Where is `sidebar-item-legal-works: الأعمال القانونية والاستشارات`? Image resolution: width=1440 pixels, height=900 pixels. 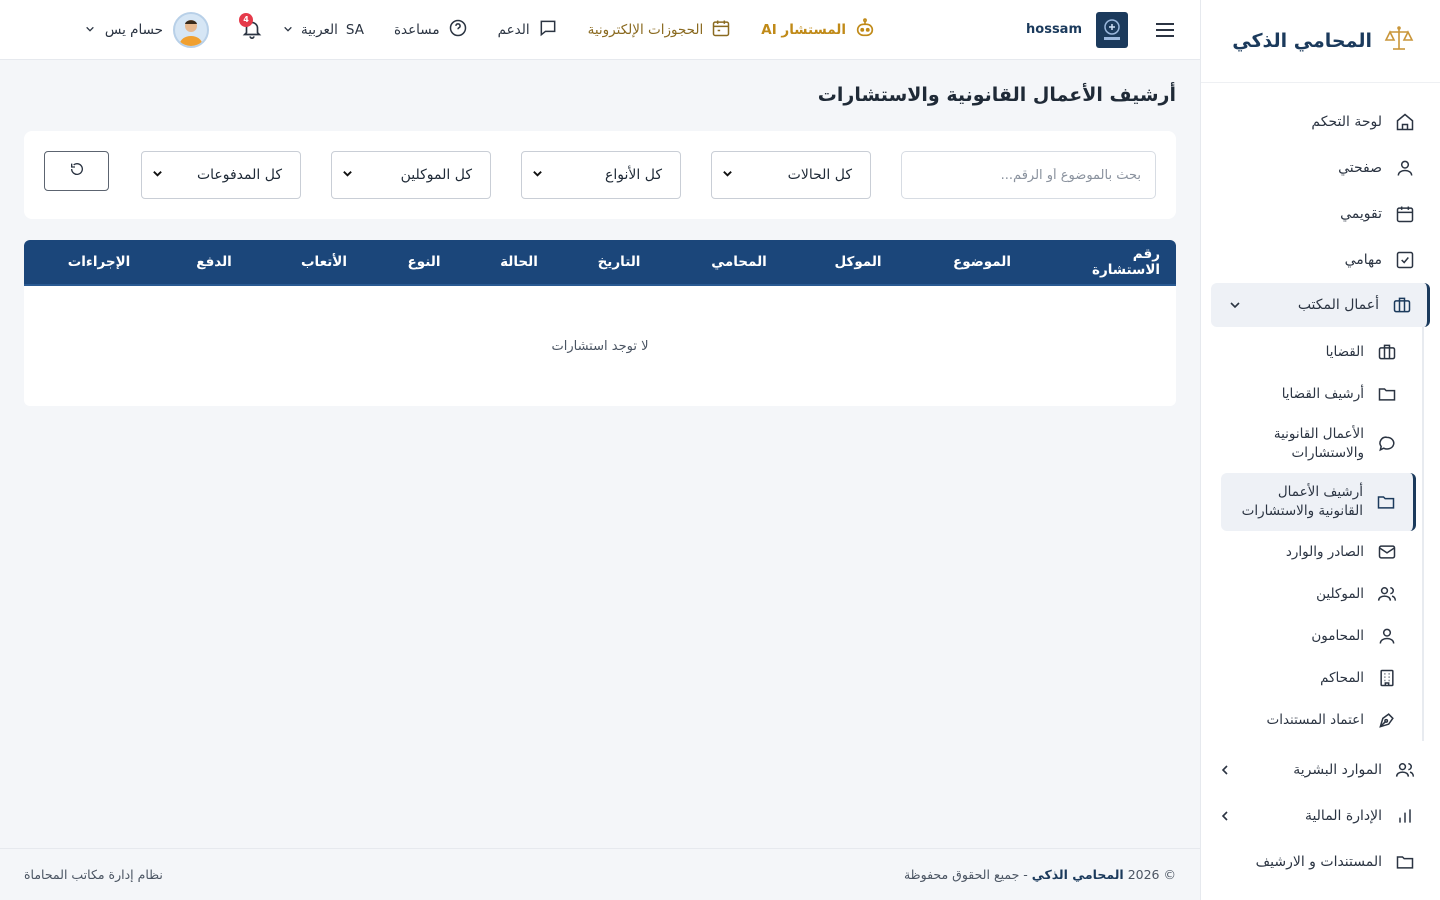 sidebar-item-legal-works: الأعمال القانونية والاستشارات is located at coordinates (1311, 444).